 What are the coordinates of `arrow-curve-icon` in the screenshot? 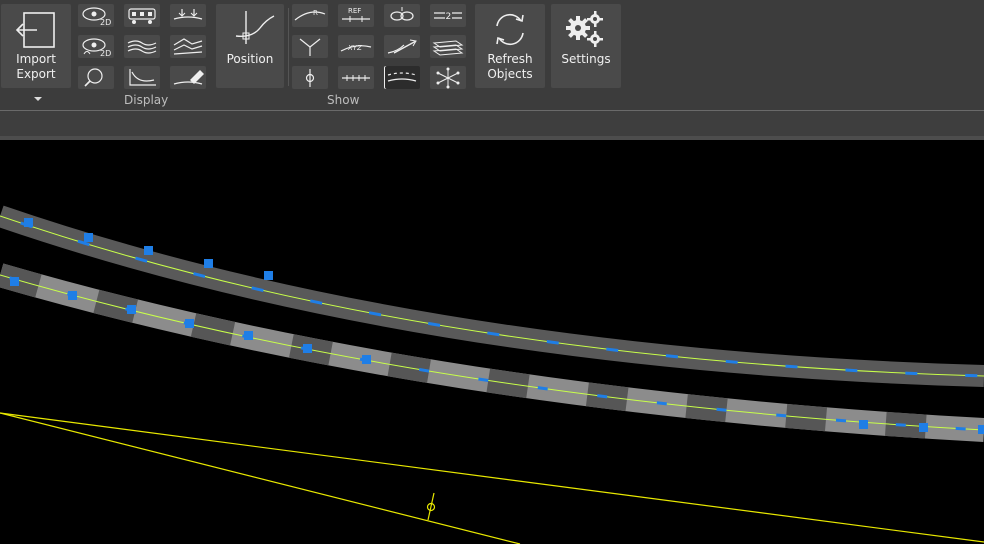 It's located at (402, 46).